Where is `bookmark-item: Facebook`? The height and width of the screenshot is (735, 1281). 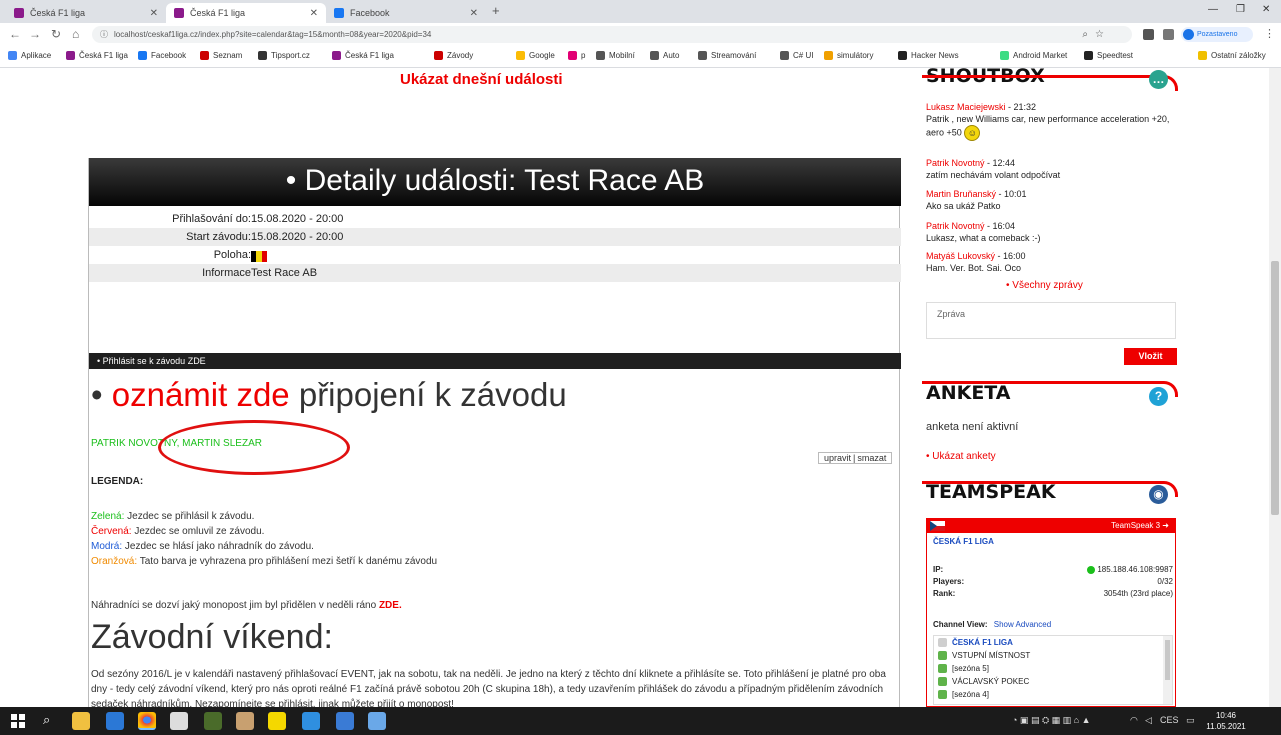
bookmark-item: Facebook is located at coordinates (162, 55).